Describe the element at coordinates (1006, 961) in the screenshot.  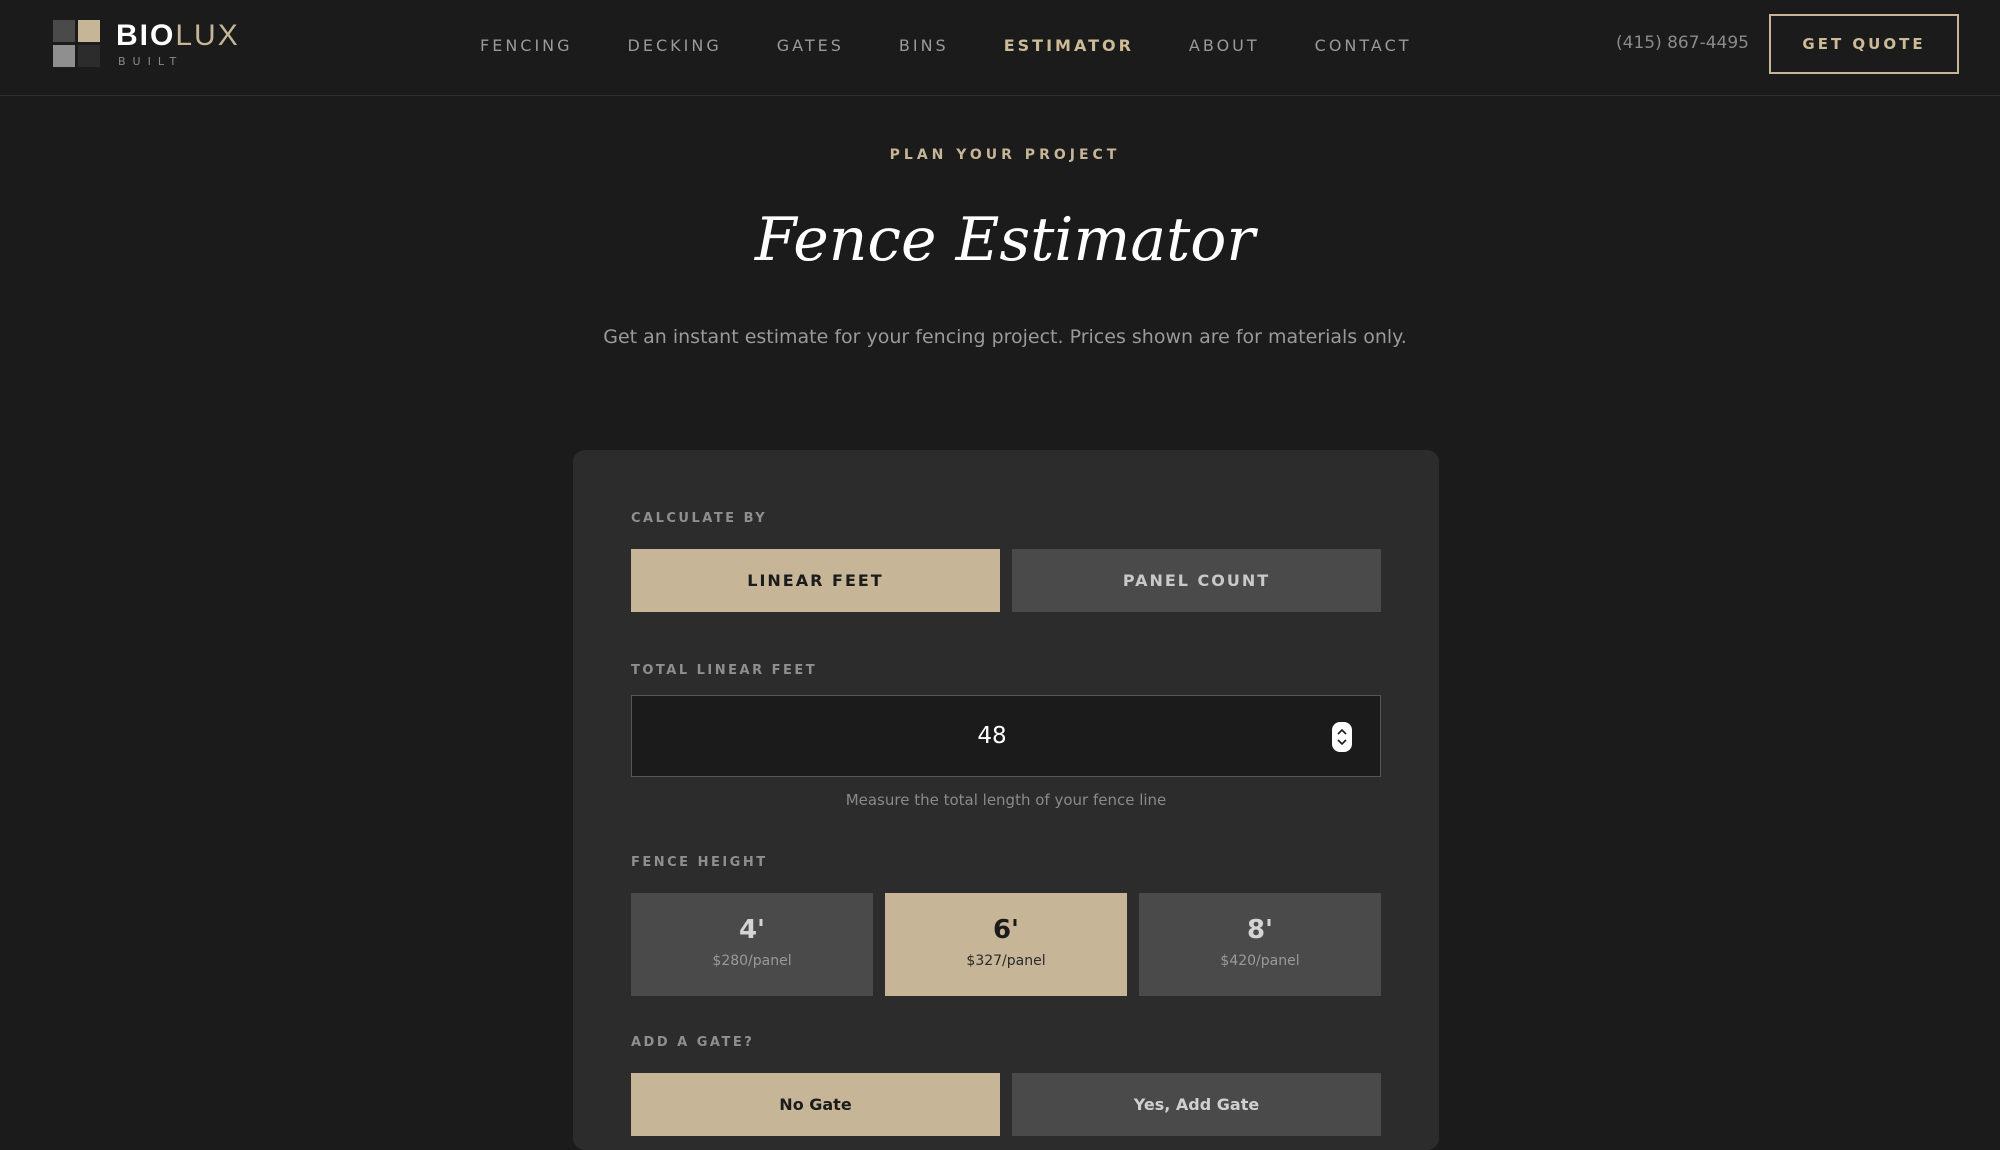
I see `height-price: $327/panel` at that location.